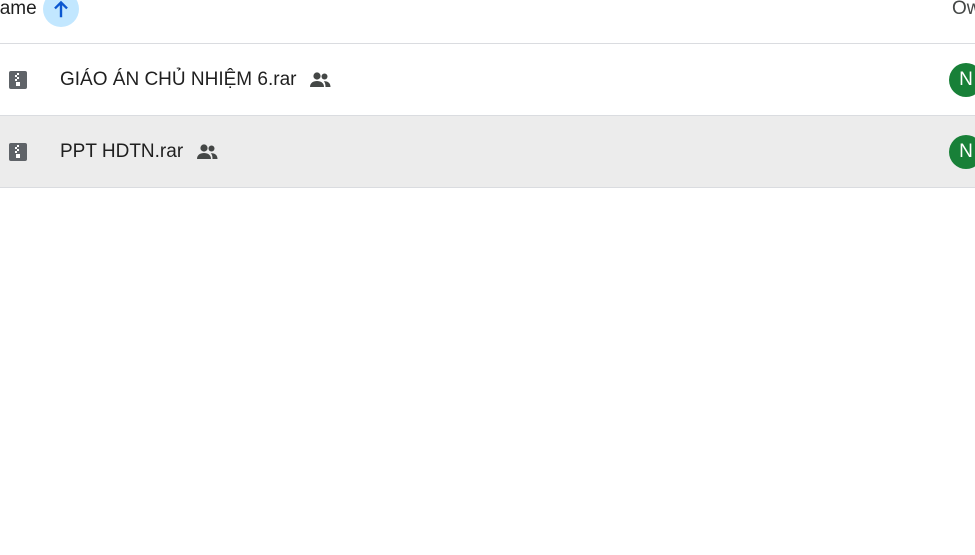 Image resolution: width=975 pixels, height=555 pixels. I want to click on arrow-up-icon, so click(60, 9).